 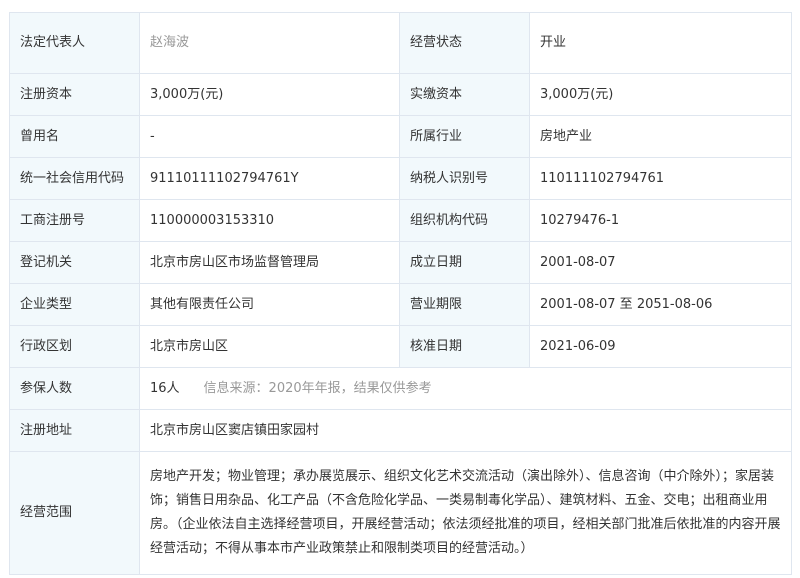 I want to click on paid-capital-label: 实缴资本, so click(x=464, y=94).